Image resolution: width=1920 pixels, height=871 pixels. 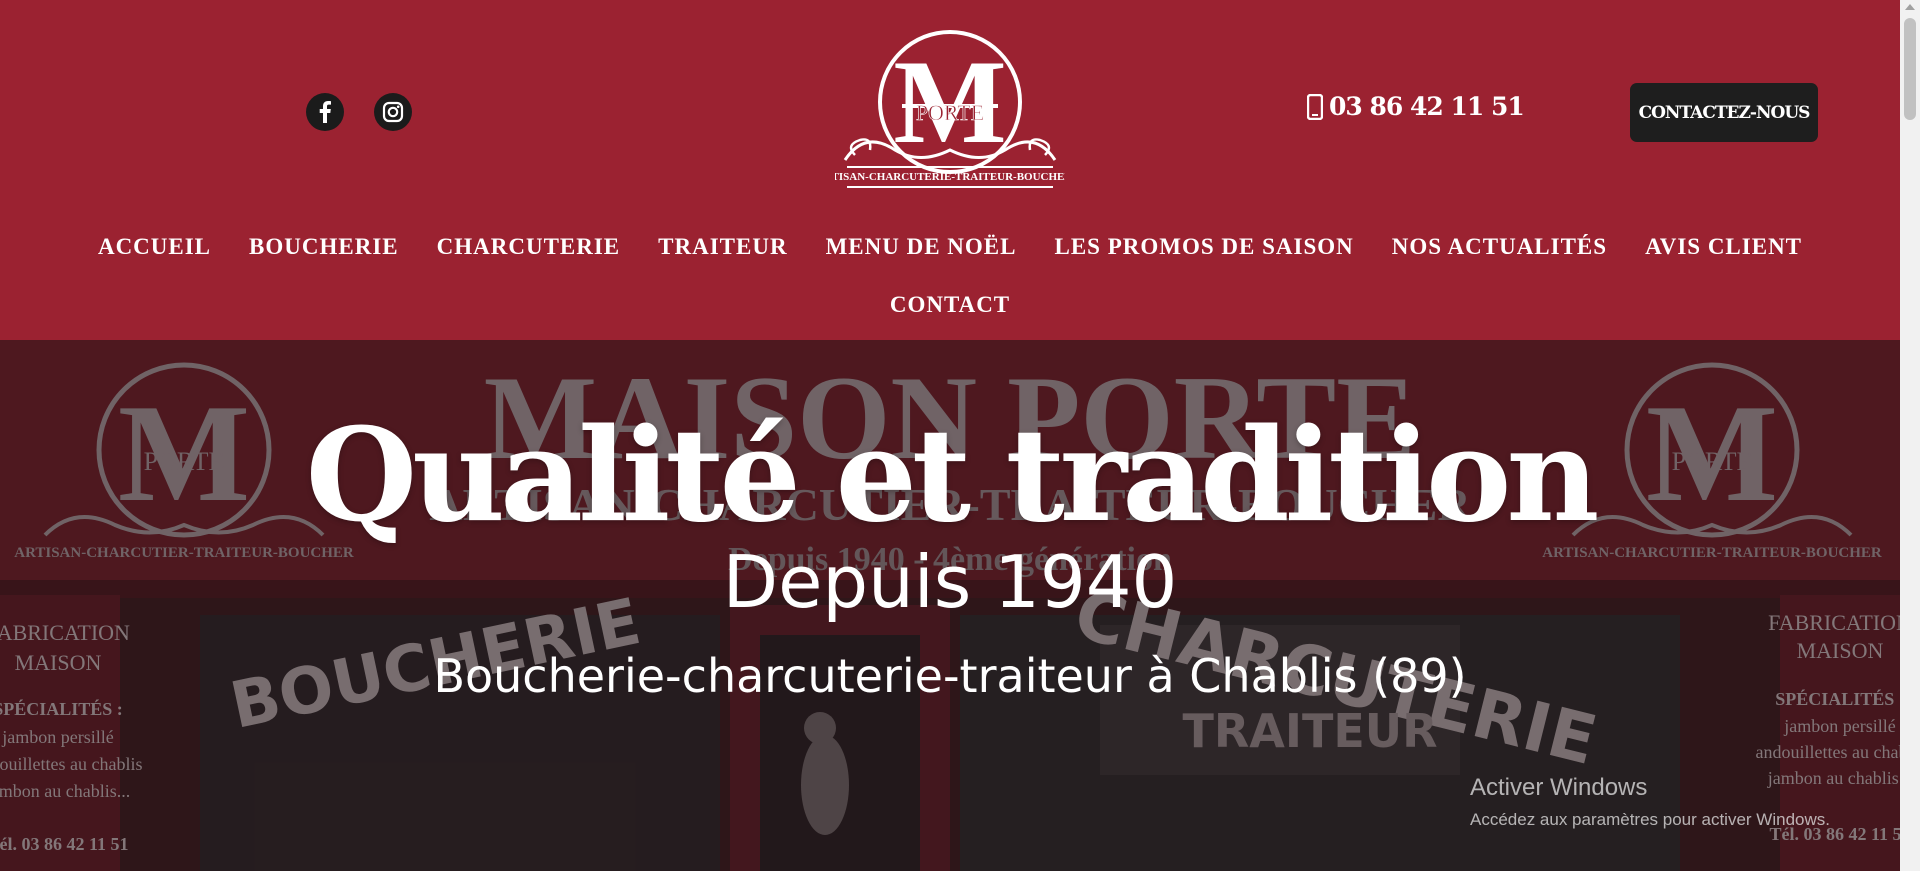 What do you see at coordinates (1723, 247) in the screenshot?
I see `nav-item-avis-client: AVIS CLIENT` at bounding box center [1723, 247].